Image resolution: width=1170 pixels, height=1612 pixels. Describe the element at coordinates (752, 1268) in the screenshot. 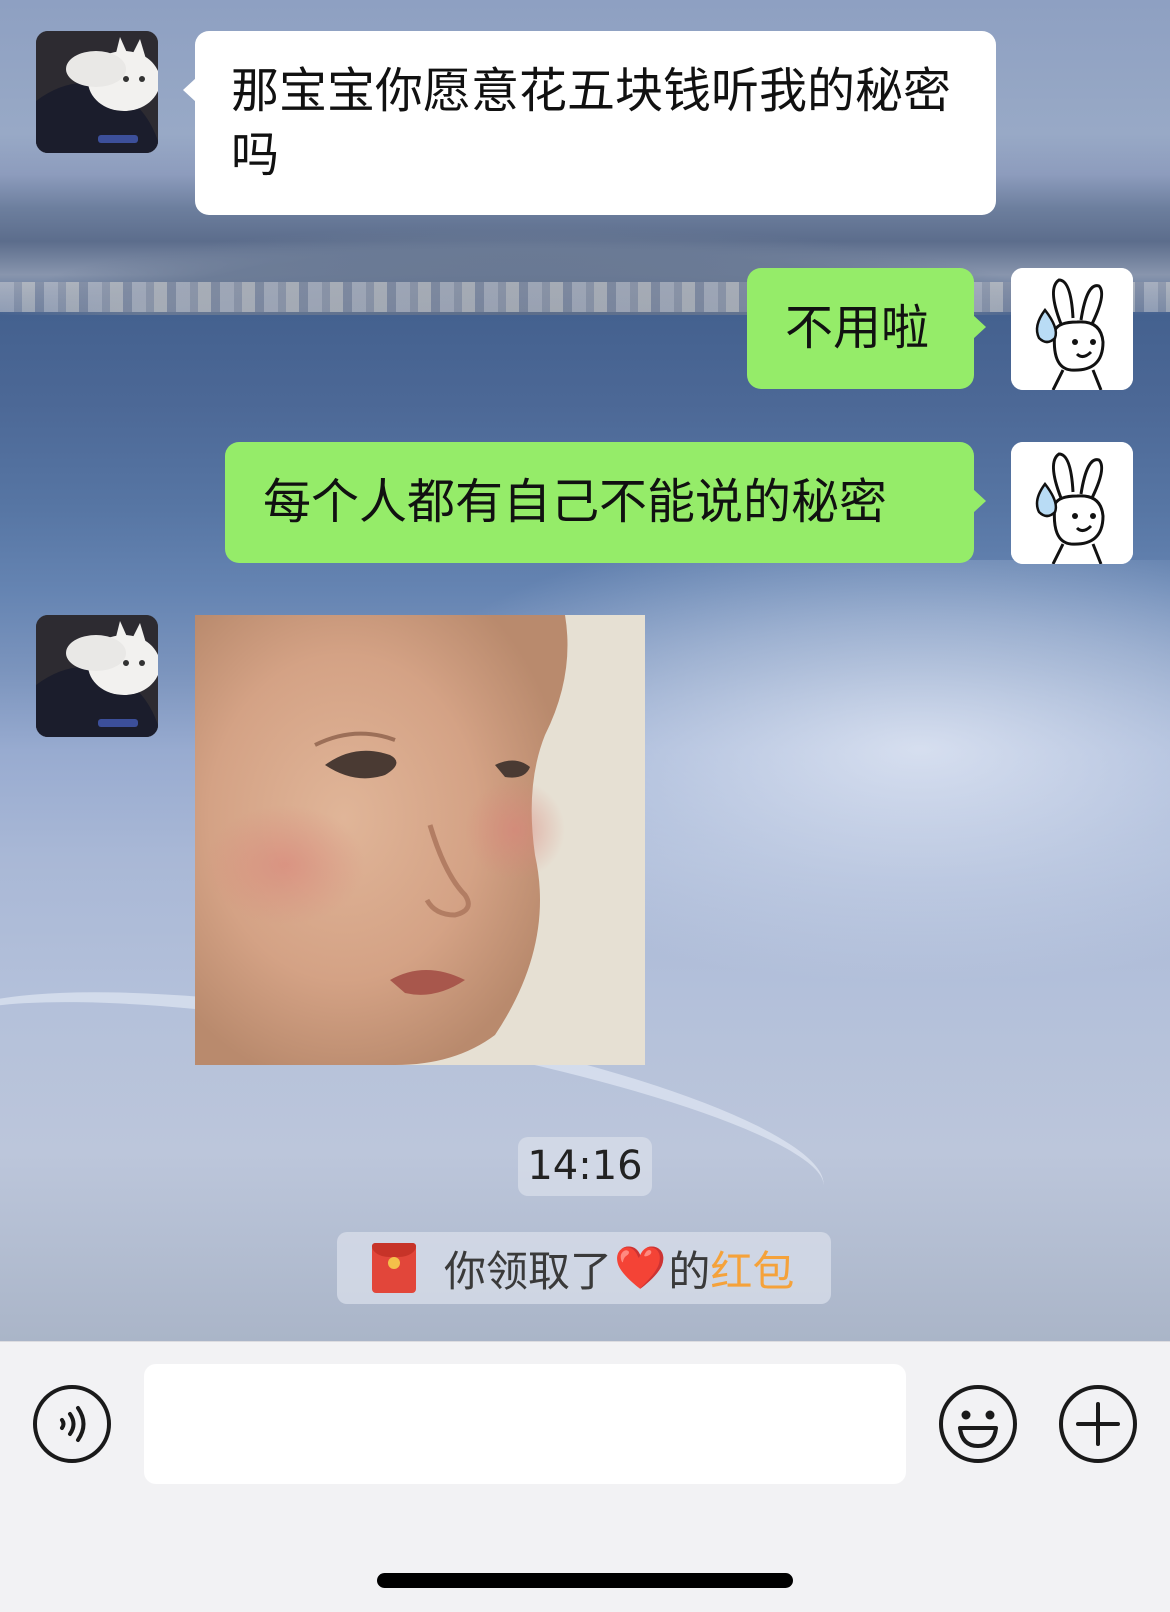

I see `red-packet-link: 红包` at that location.